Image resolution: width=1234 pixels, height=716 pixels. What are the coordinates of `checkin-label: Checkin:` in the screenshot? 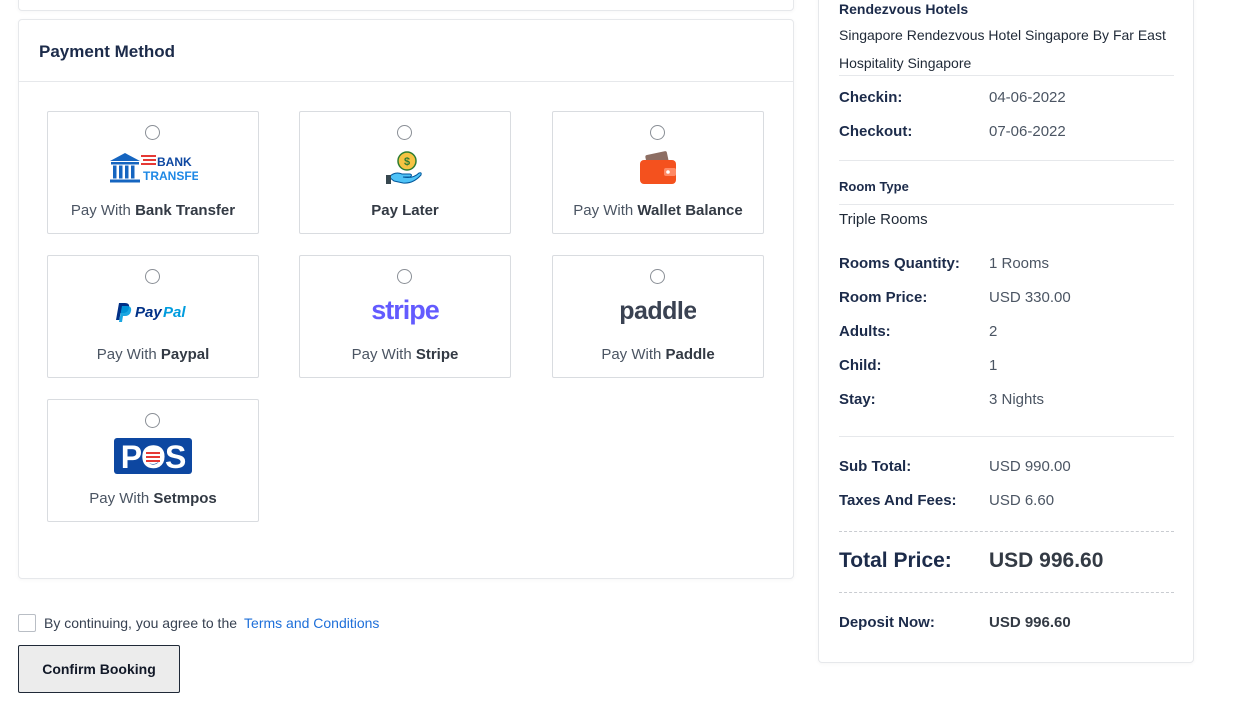 It's located at (871, 97).